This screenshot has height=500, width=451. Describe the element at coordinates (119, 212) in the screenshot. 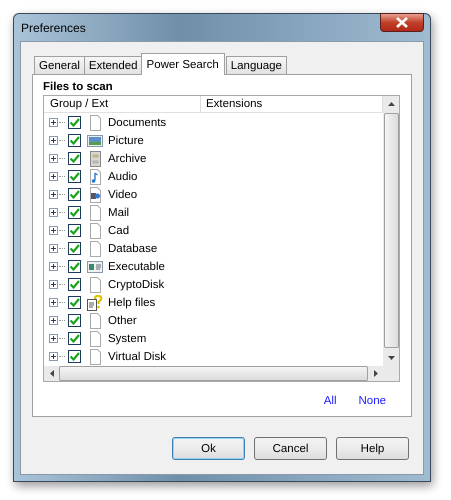

I see `group-label: Mail` at that location.